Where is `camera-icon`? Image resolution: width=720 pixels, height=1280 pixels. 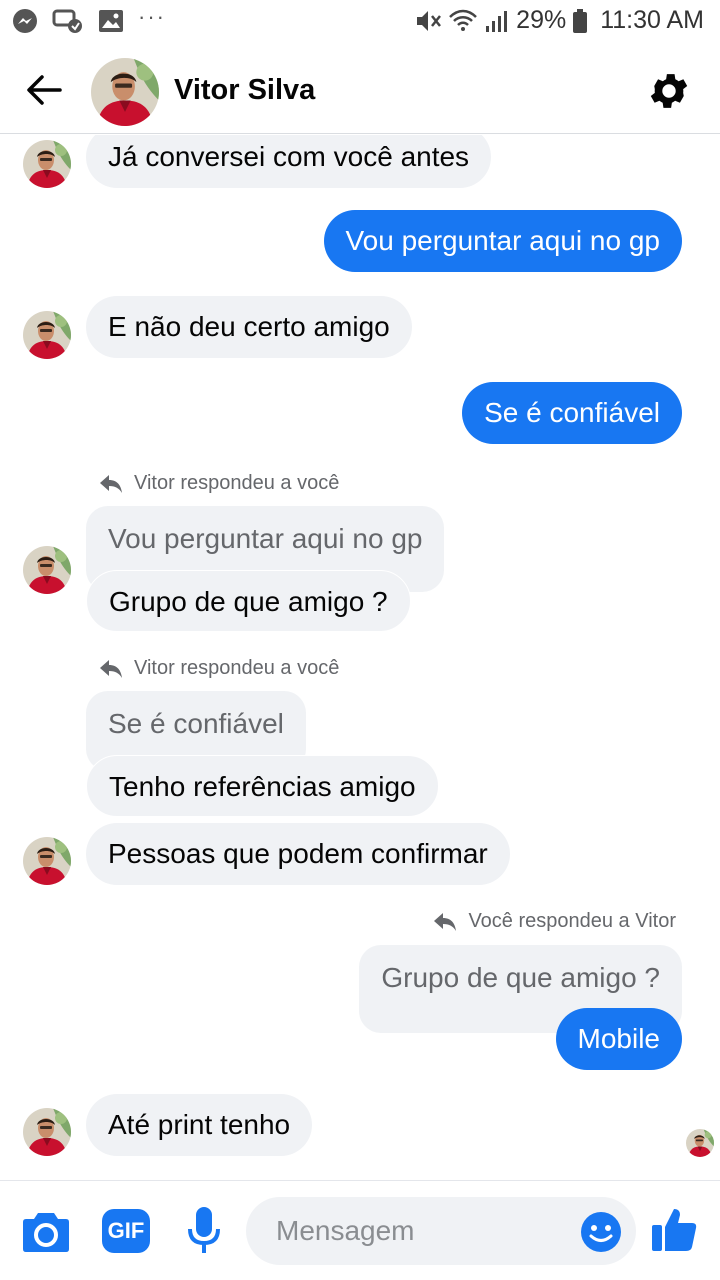 camera-icon is located at coordinates (46, 1231).